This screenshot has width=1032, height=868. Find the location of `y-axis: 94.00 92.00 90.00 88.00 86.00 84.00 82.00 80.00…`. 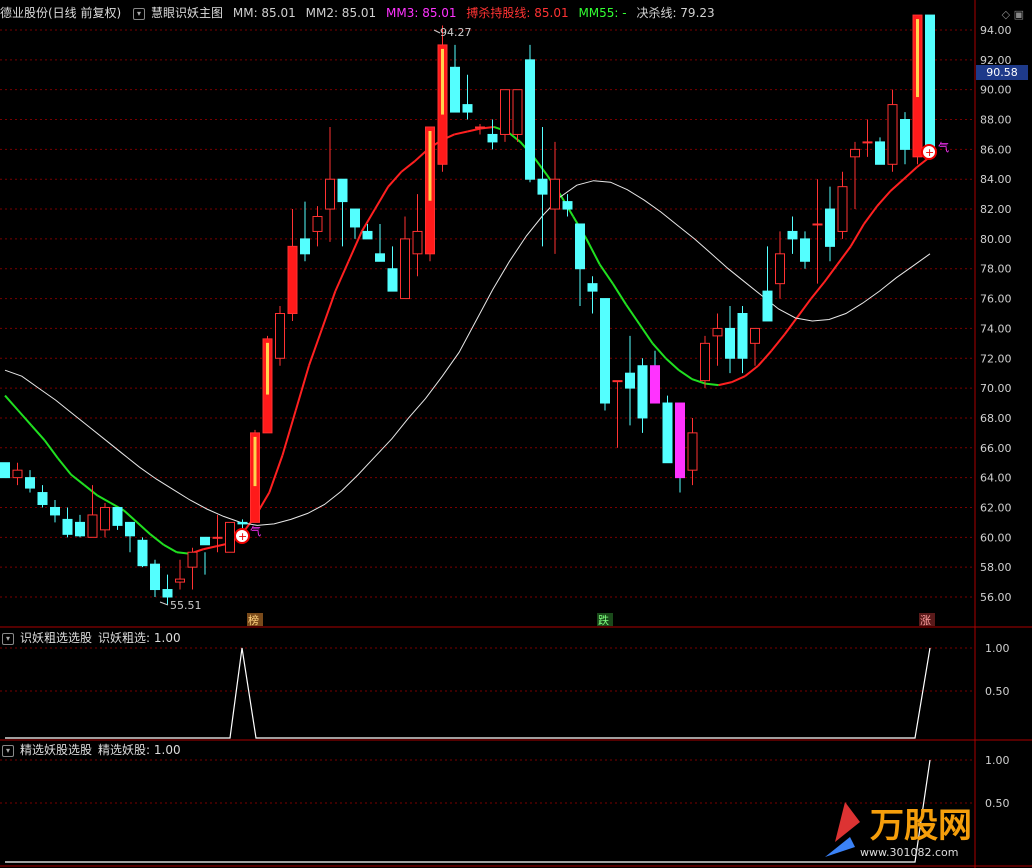

y-axis: 94.00 92.00 90.00 88.00 86.00 84.00 82.00 80.00… is located at coordinates (996, 417).